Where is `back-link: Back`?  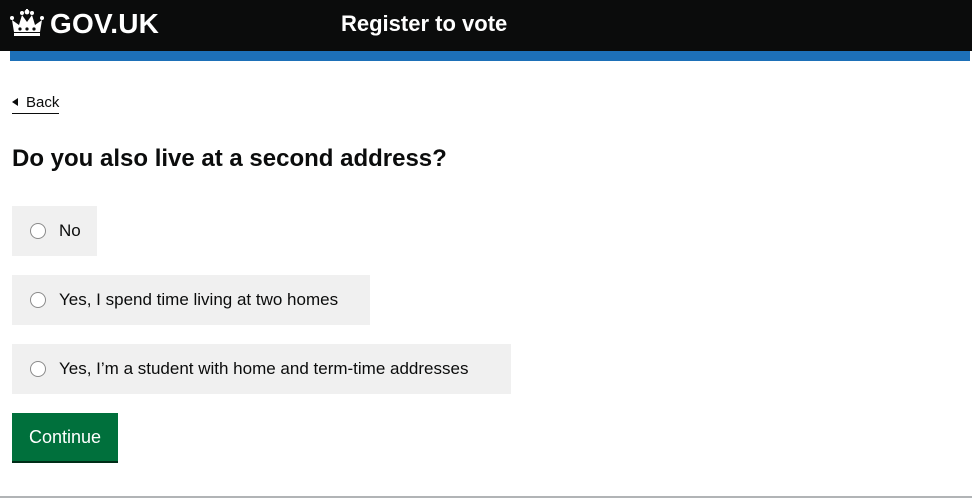 back-link: Back is located at coordinates (36, 103).